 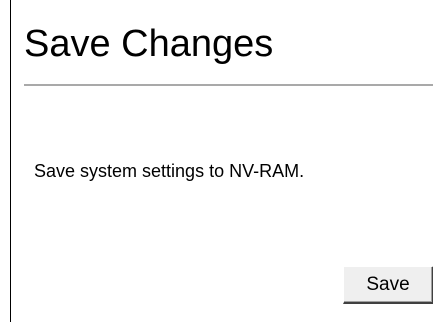 I want to click on save-button: Save, so click(x=388, y=285).